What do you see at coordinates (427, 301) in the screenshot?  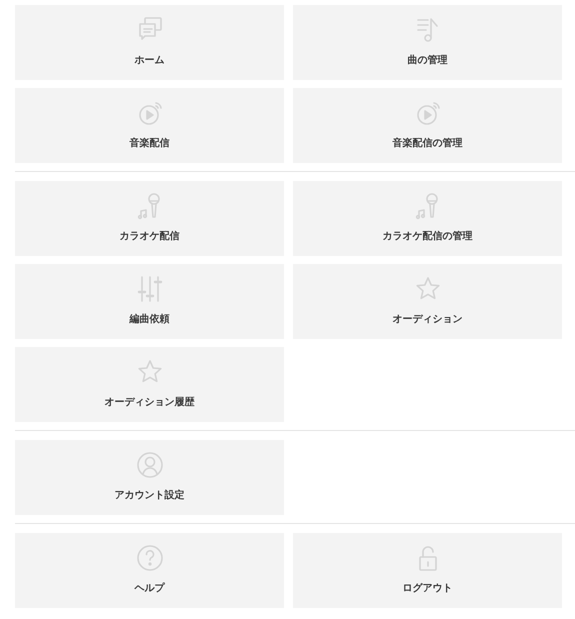 I see `menu-tile: オーディション` at bounding box center [427, 301].